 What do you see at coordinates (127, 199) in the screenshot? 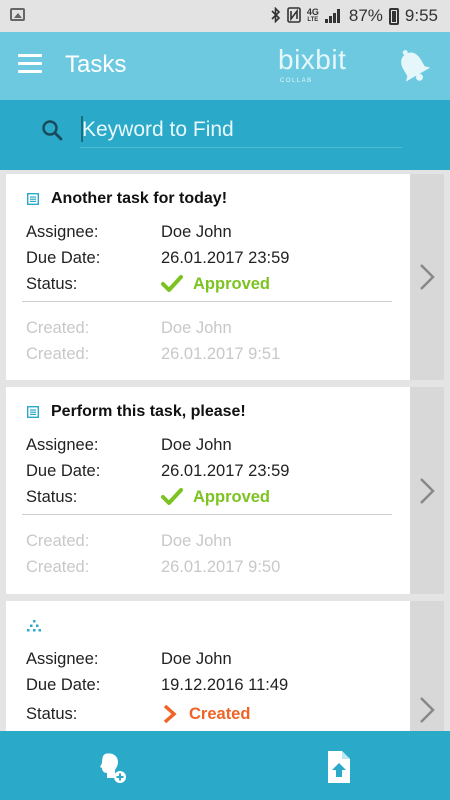
I see `task-title: Another task for today!` at bounding box center [127, 199].